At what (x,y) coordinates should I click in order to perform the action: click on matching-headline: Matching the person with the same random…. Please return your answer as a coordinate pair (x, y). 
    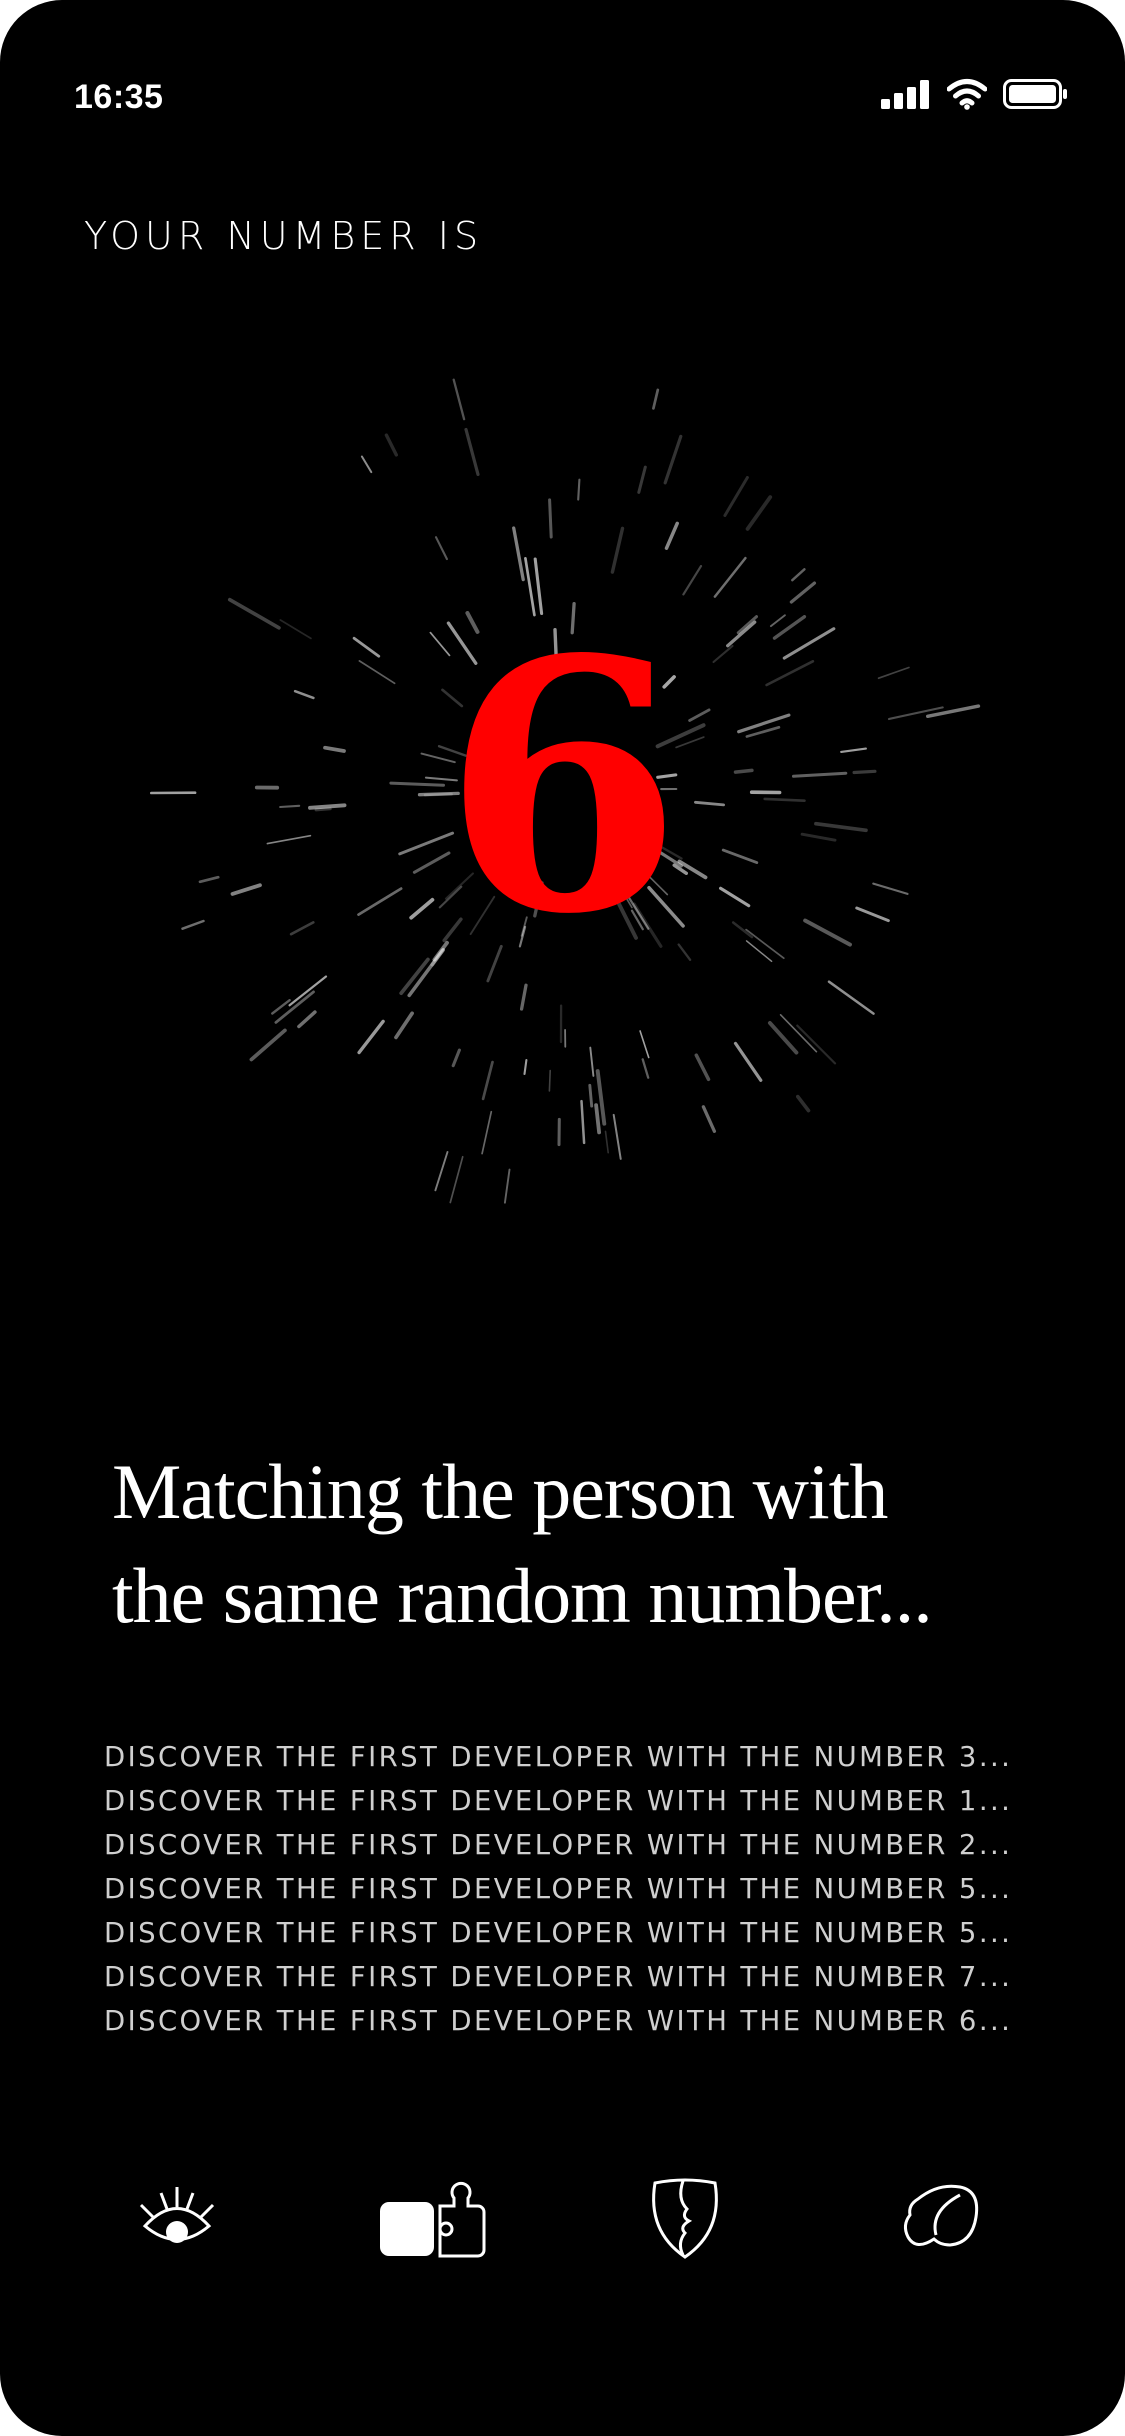
    Looking at the image, I should click on (572, 1544).